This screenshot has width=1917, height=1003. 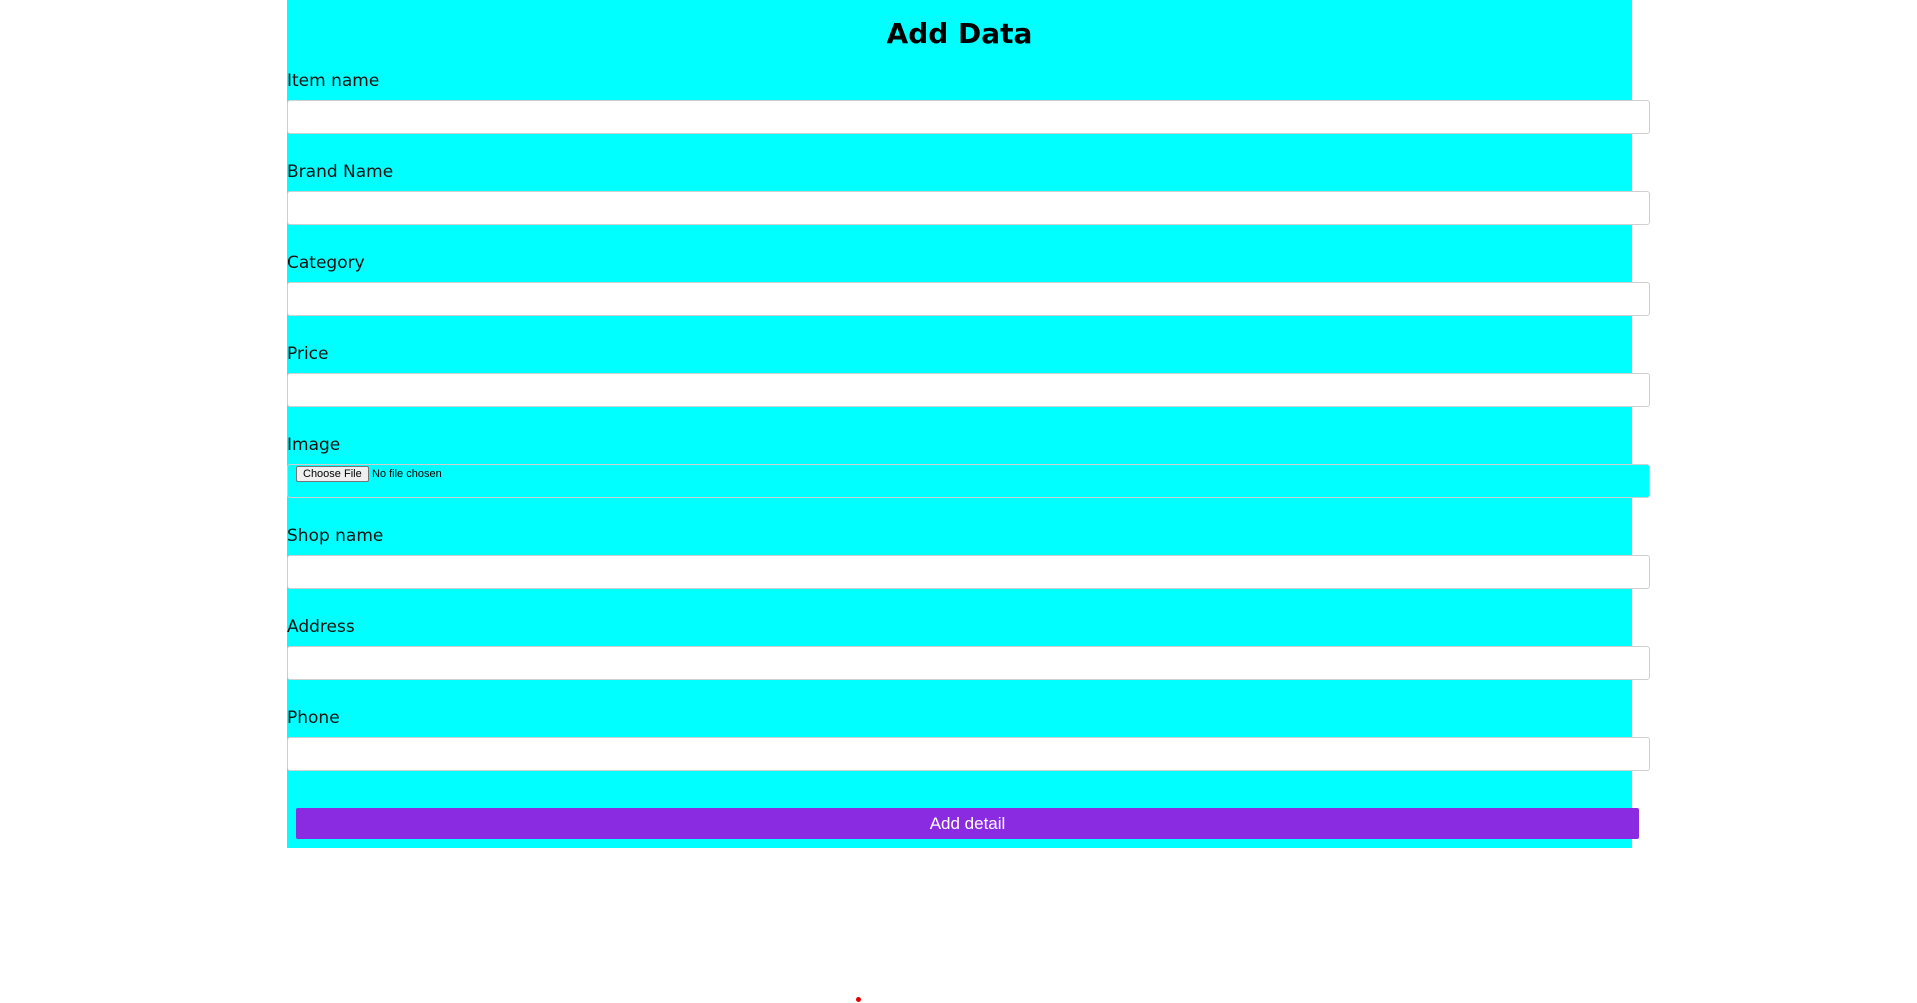 What do you see at coordinates (968, 390) in the screenshot?
I see `price-input` at bounding box center [968, 390].